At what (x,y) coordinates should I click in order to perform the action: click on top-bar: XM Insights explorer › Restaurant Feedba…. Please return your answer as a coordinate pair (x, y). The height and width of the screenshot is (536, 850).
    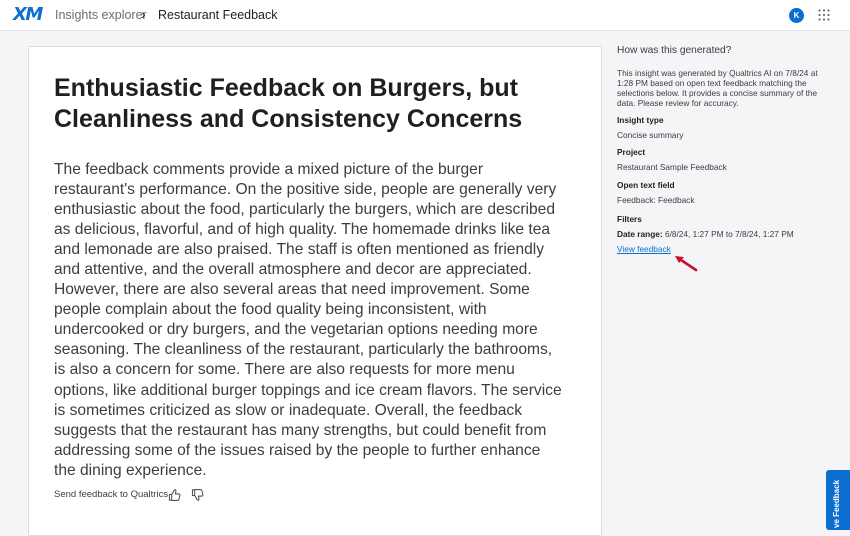
    Looking at the image, I should click on (425, 15).